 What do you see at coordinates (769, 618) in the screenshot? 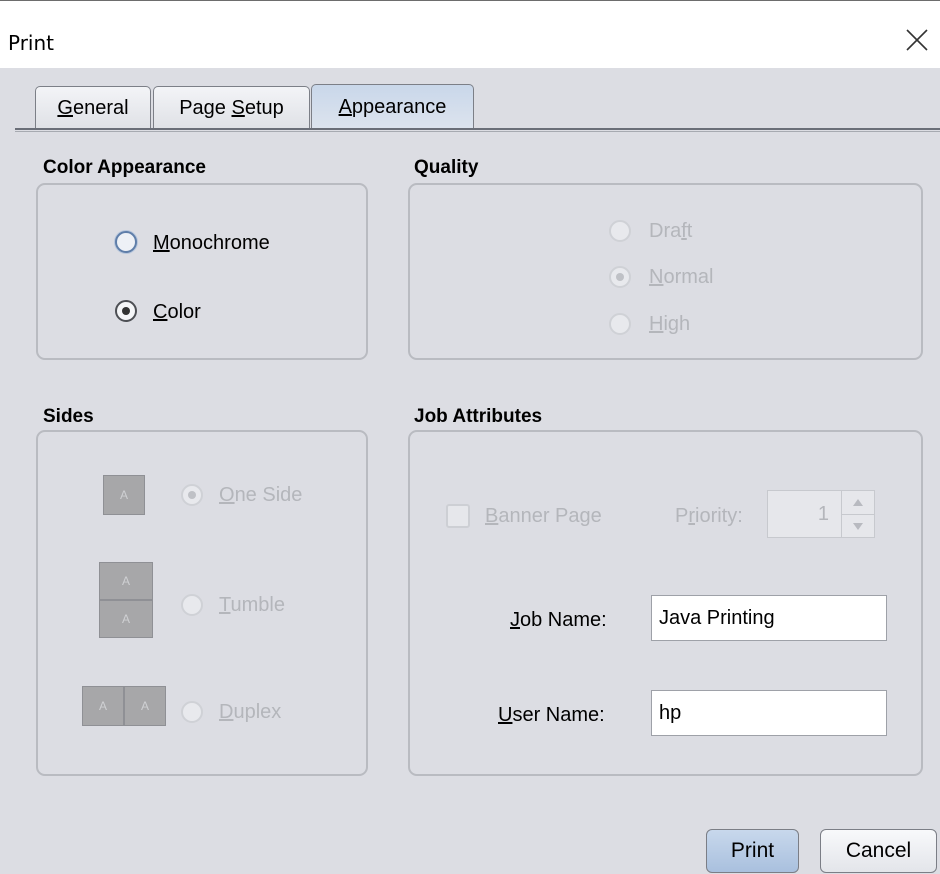
I see `job-name-field: Java Printing` at bounding box center [769, 618].